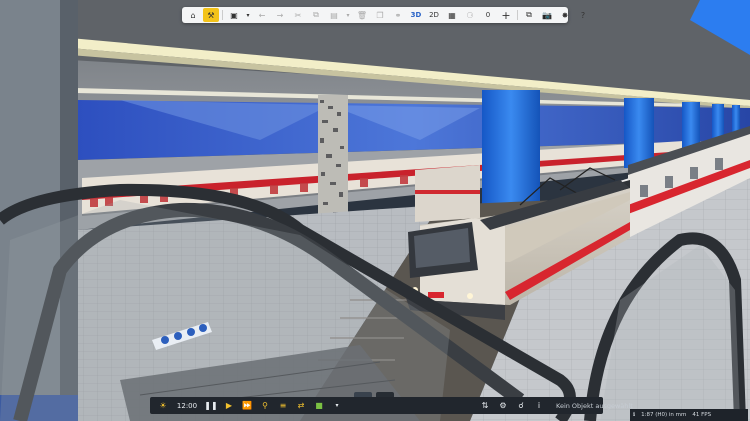 The image size is (750, 421). What do you see at coordinates (229, 405) in the screenshot?
I see `play-icon: ▶` at bounding box center [229, 405].